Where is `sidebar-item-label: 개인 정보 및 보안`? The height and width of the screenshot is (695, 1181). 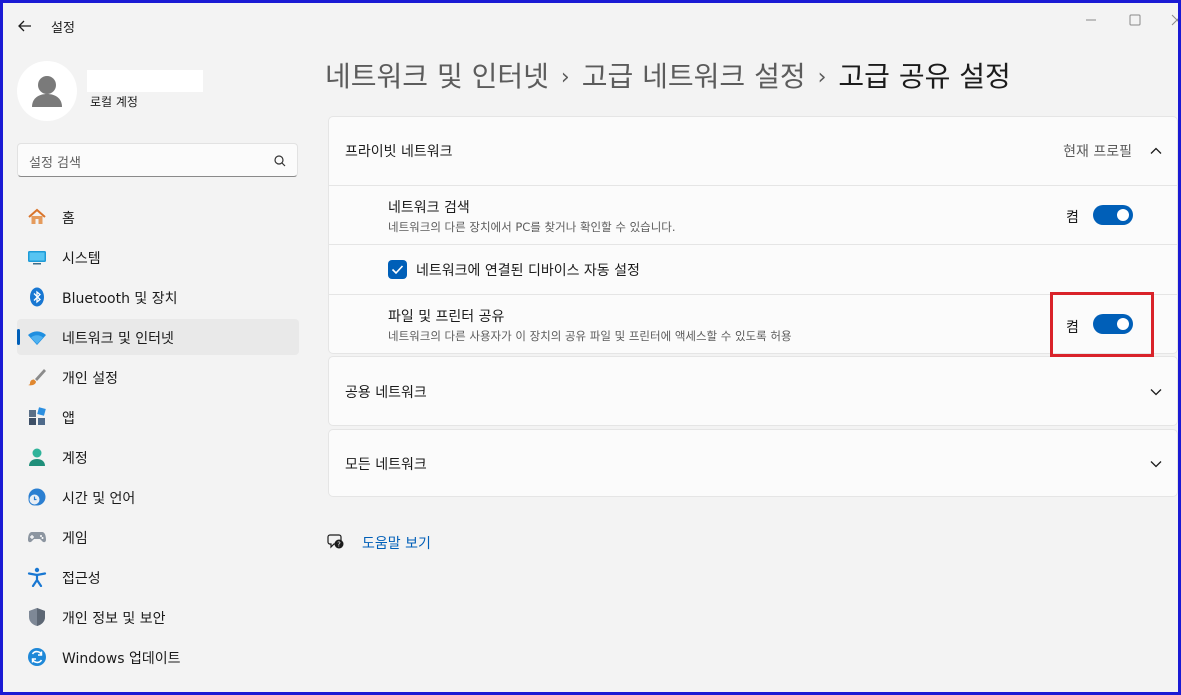 sidebar-item-label: 개인 정보 및 보안 is located at coordinates (114, 619).